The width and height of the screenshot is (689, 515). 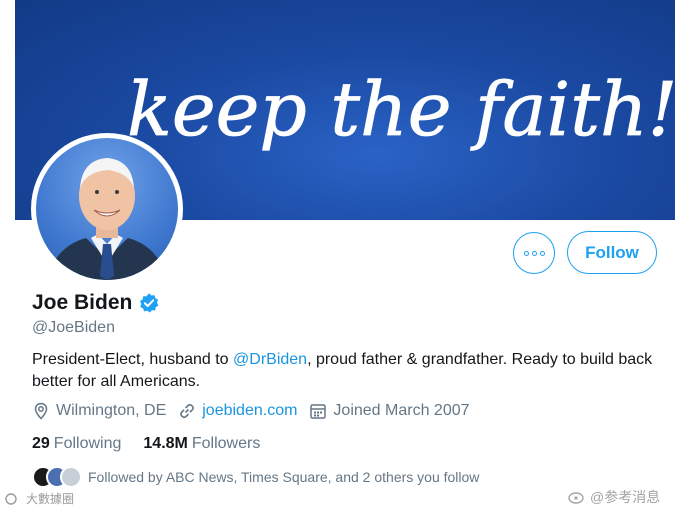 What do you see at coordinates (270, 359) in the screenshot?
I see `bio-mention-link: @DrBiden` at bounding box center [270, 359].